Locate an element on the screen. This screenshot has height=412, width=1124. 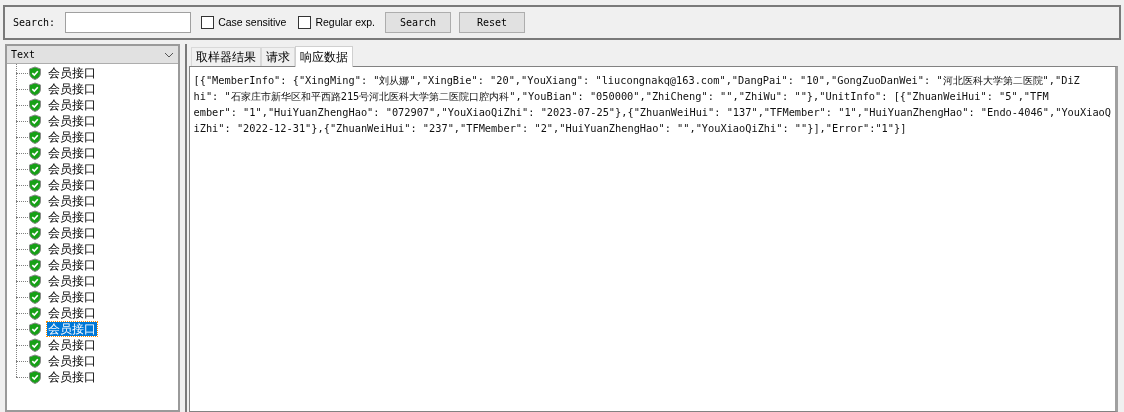
renderer-dropdown: Text is located at coordinates (93, 55).